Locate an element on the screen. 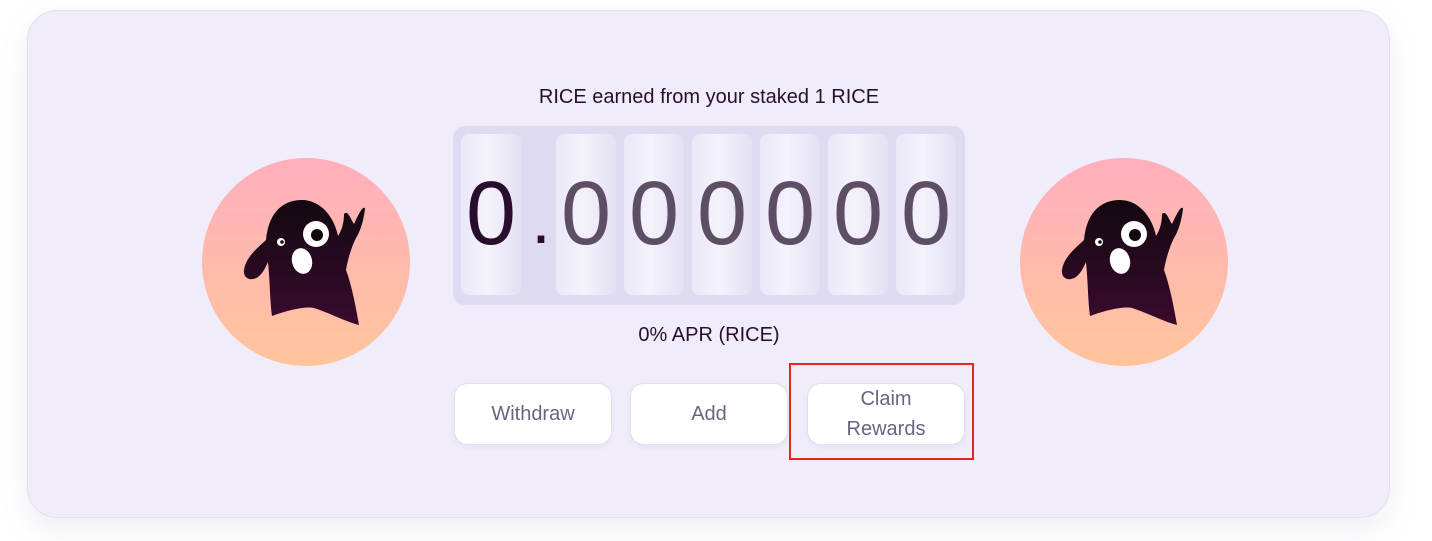 The image size is (1432, 541). counter-digit-4: 0 is located at coordinates (790, 214).